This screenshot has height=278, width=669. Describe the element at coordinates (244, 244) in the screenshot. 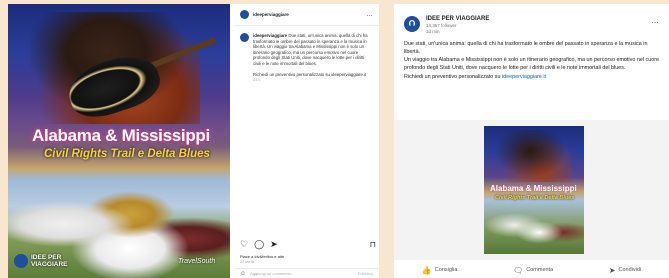

I see `heart-icon: ♡` at that location.